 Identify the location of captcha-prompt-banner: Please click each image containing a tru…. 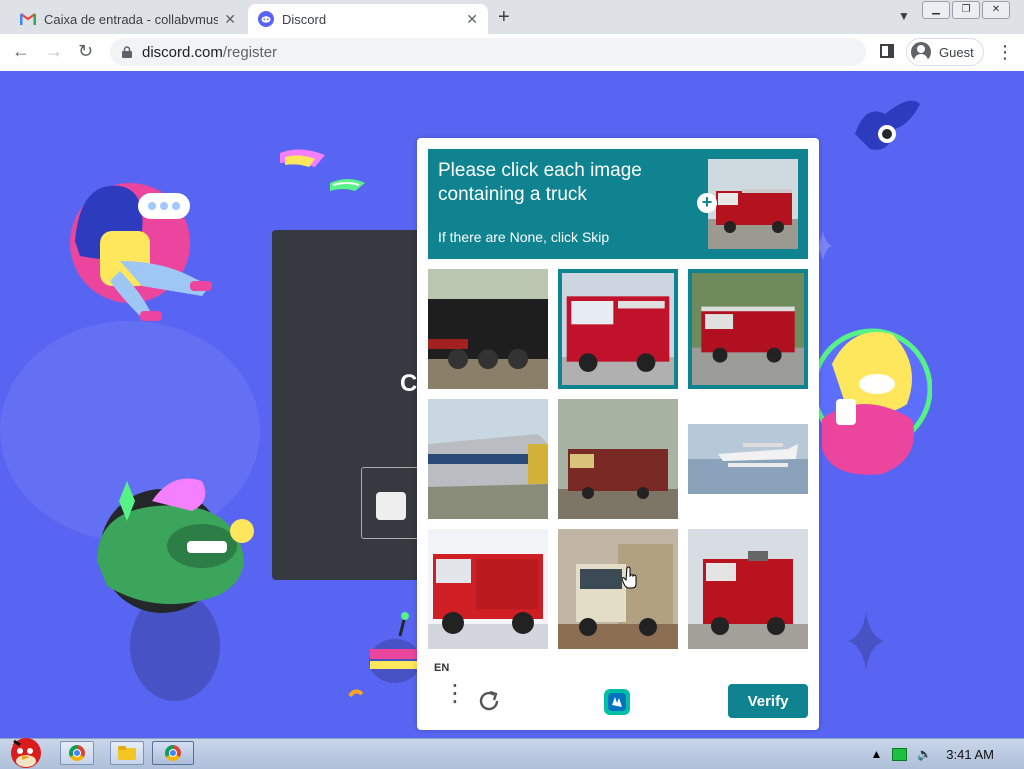
(618, 204).